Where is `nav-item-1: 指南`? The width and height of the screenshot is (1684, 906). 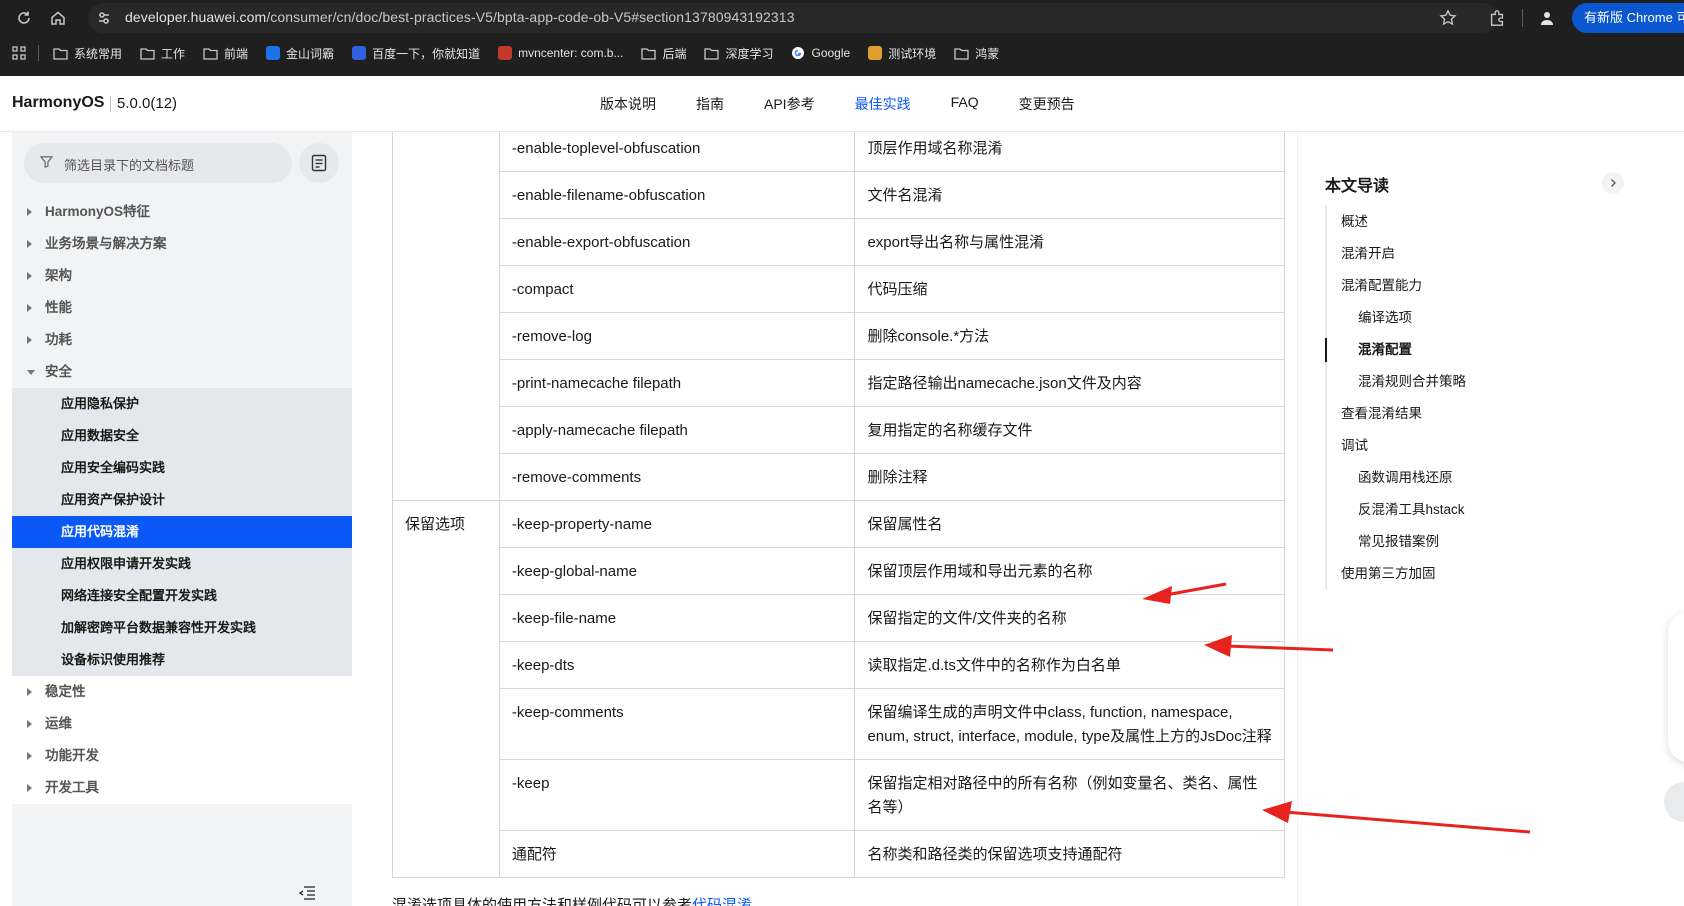
nav-item-1: 指南 is located at coordinates (710, 104).